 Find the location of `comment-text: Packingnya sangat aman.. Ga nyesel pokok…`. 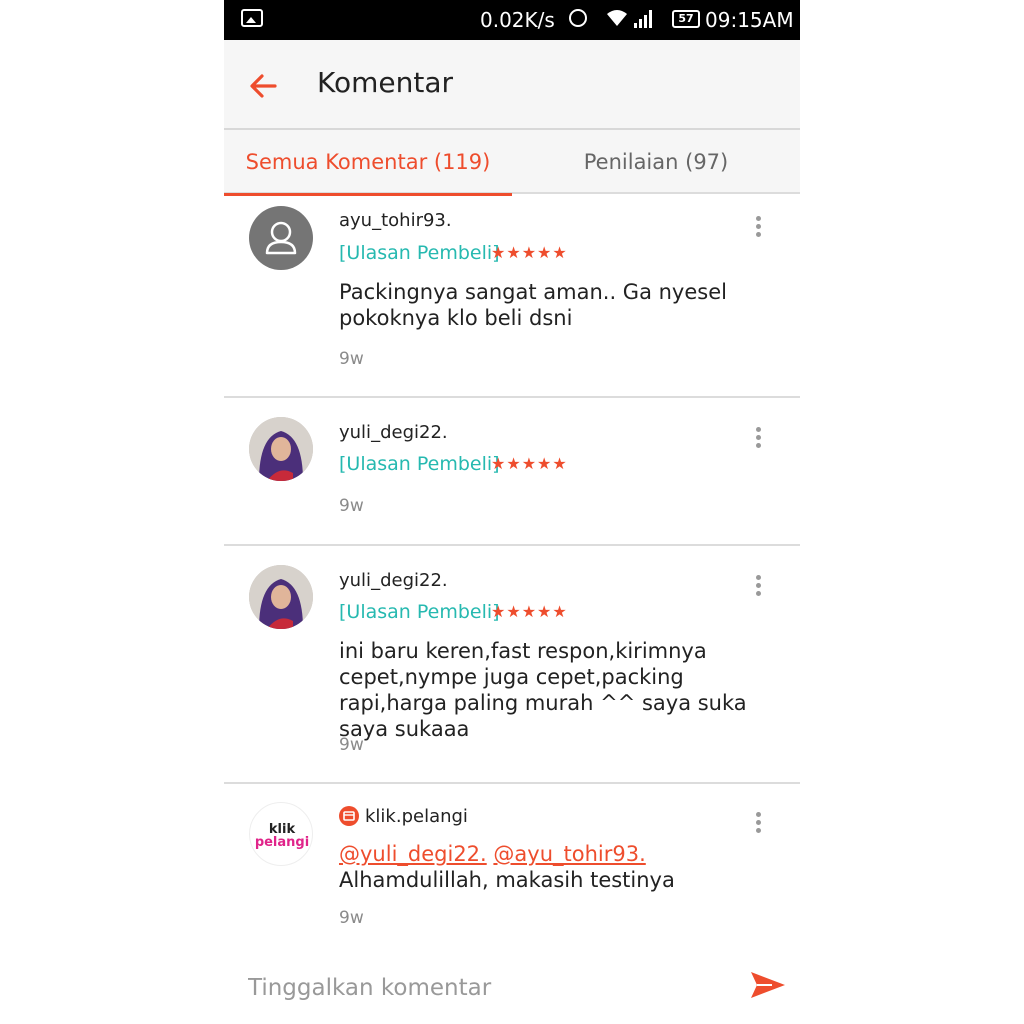

comment-text: Packingnya sangat aman.. Ga nyesel pokok… is located at coordinates (533, 305).